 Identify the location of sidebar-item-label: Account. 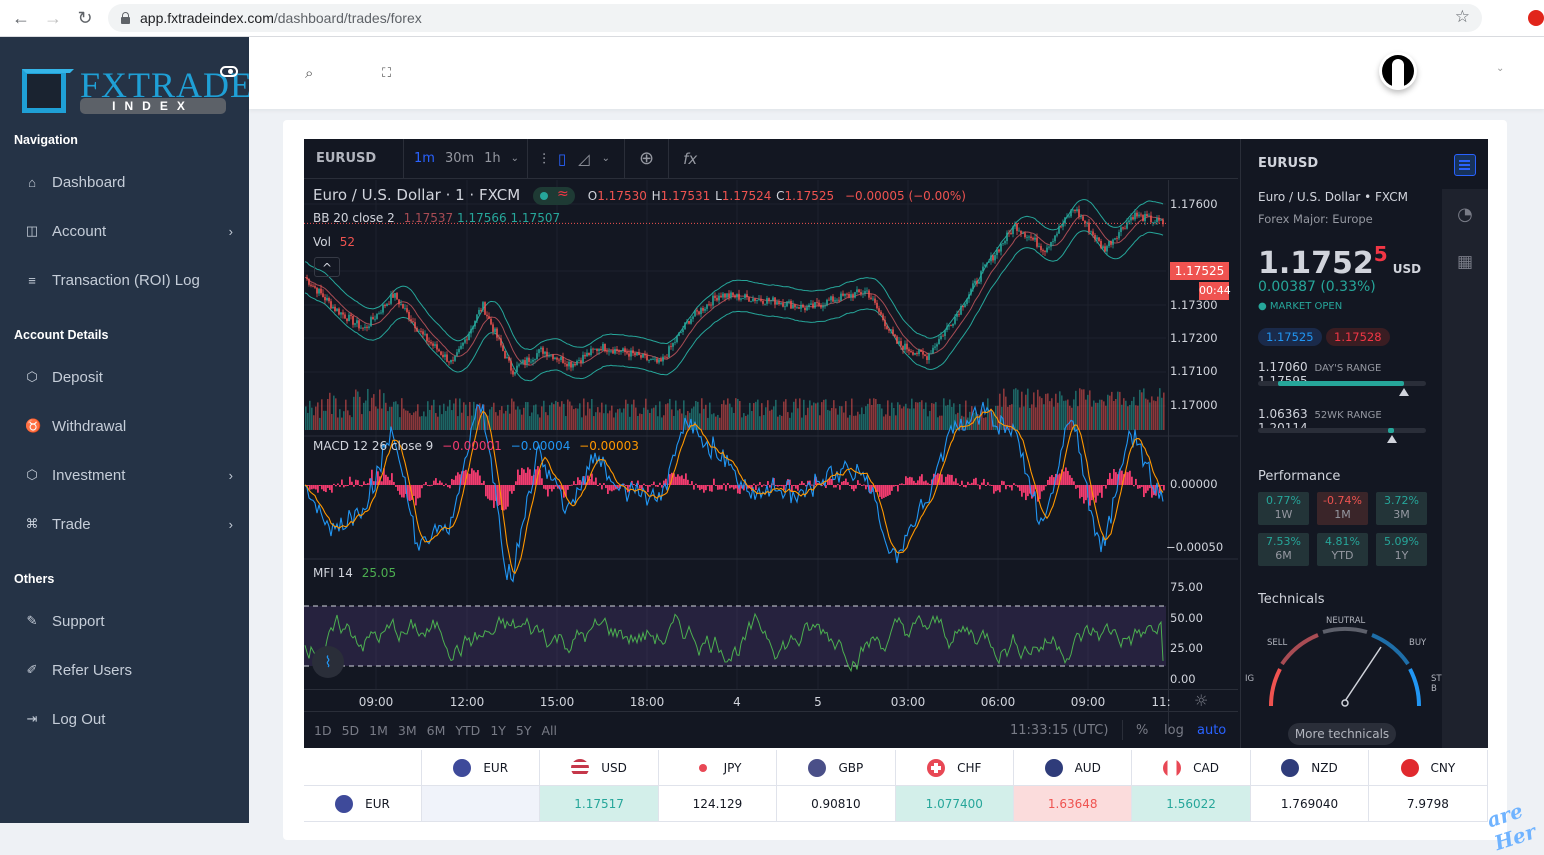
(79, 231).